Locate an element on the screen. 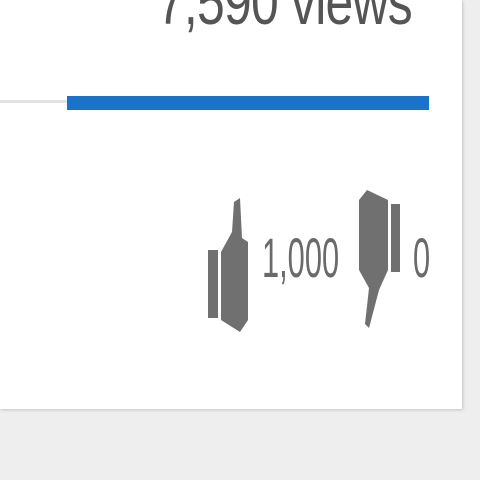 The height and width of the screenshot is (480, 480). dislike-button is located at coordinates (379, 259).